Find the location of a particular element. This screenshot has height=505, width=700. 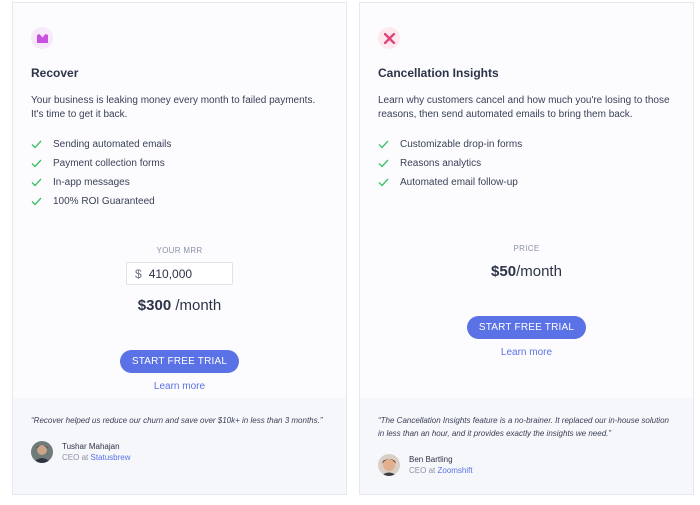

feature-item: Sending automated emails is located at coordinates (179, 144).